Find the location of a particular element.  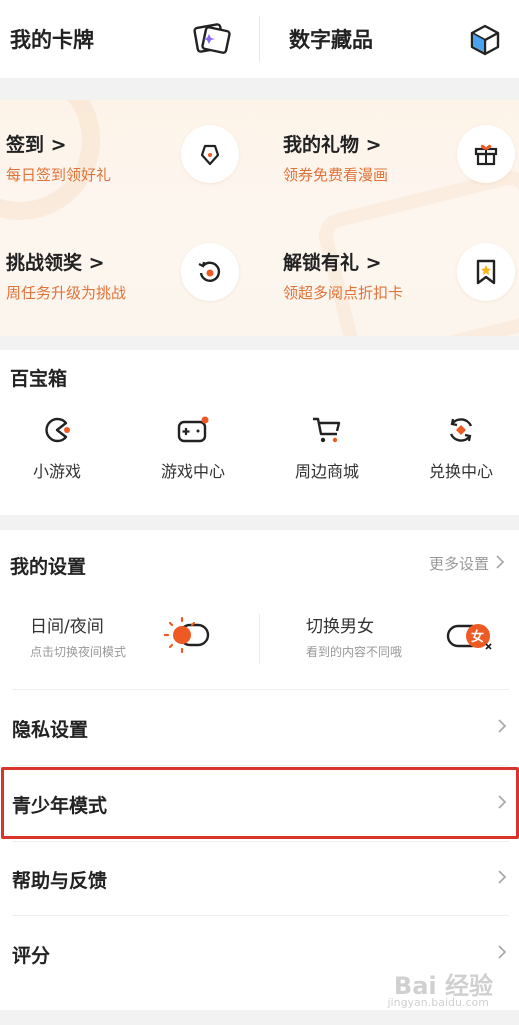

gift-task: 我的礼物 > 领券免费看漫画 is located at coordinates (388, 155).